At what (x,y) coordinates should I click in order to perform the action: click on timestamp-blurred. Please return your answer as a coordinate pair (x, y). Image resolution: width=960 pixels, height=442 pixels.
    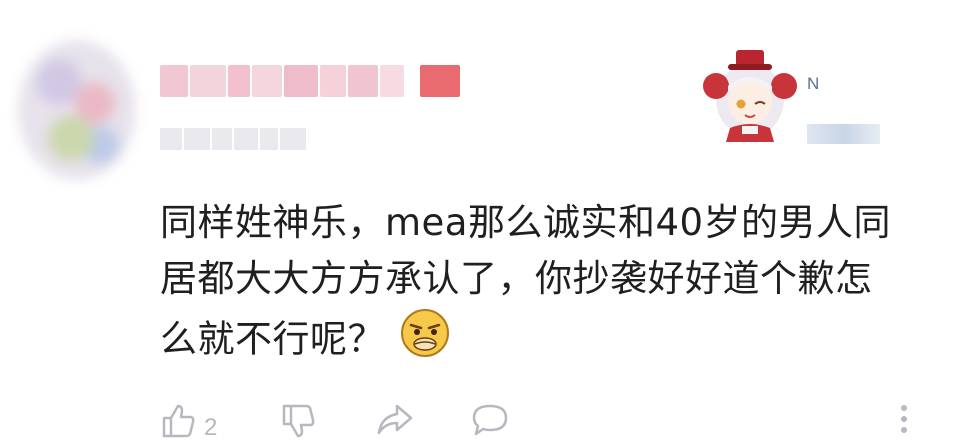
    Looking at the image, I should click on (234, 141).